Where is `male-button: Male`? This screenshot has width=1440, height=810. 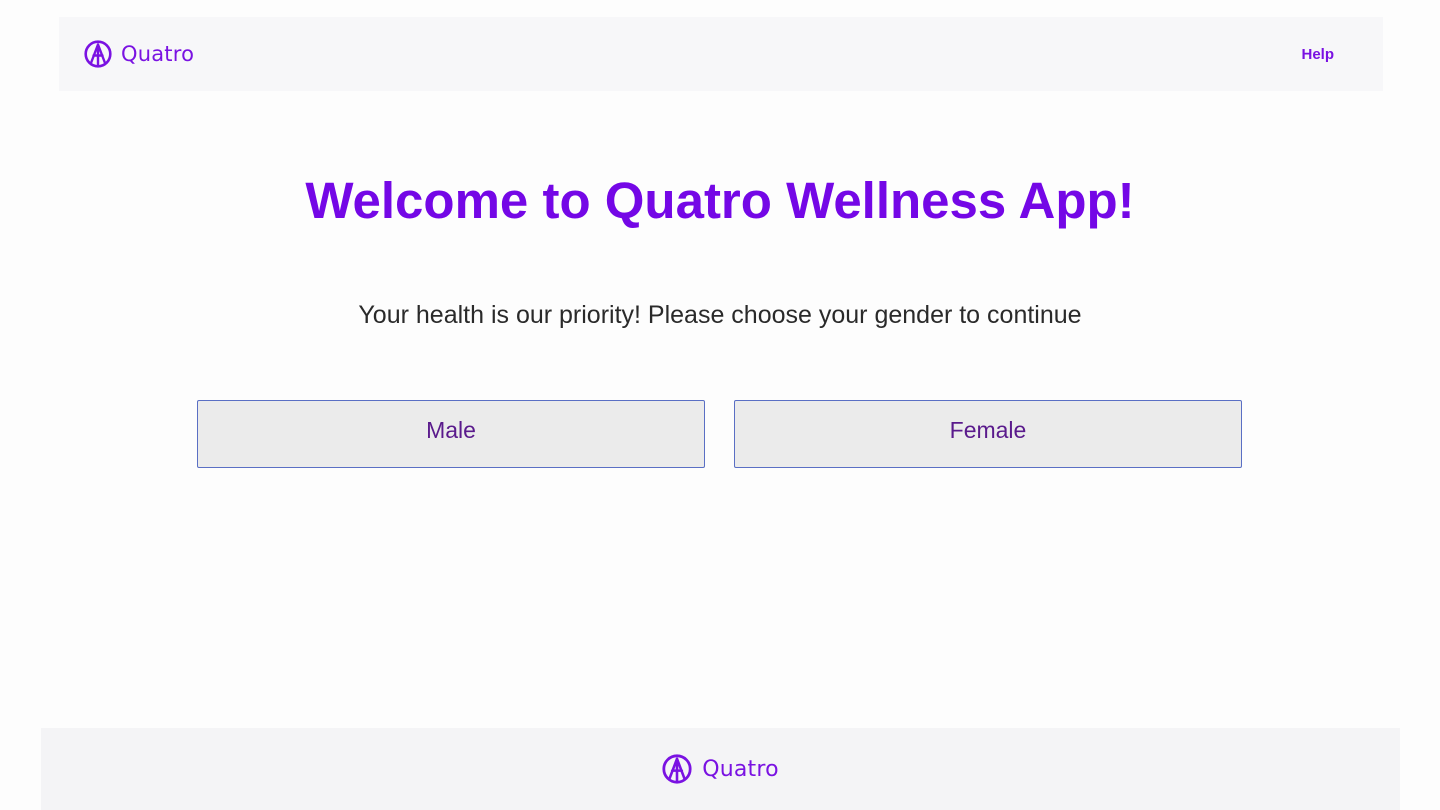 male-button: Male is located at coordinates (451, 434).